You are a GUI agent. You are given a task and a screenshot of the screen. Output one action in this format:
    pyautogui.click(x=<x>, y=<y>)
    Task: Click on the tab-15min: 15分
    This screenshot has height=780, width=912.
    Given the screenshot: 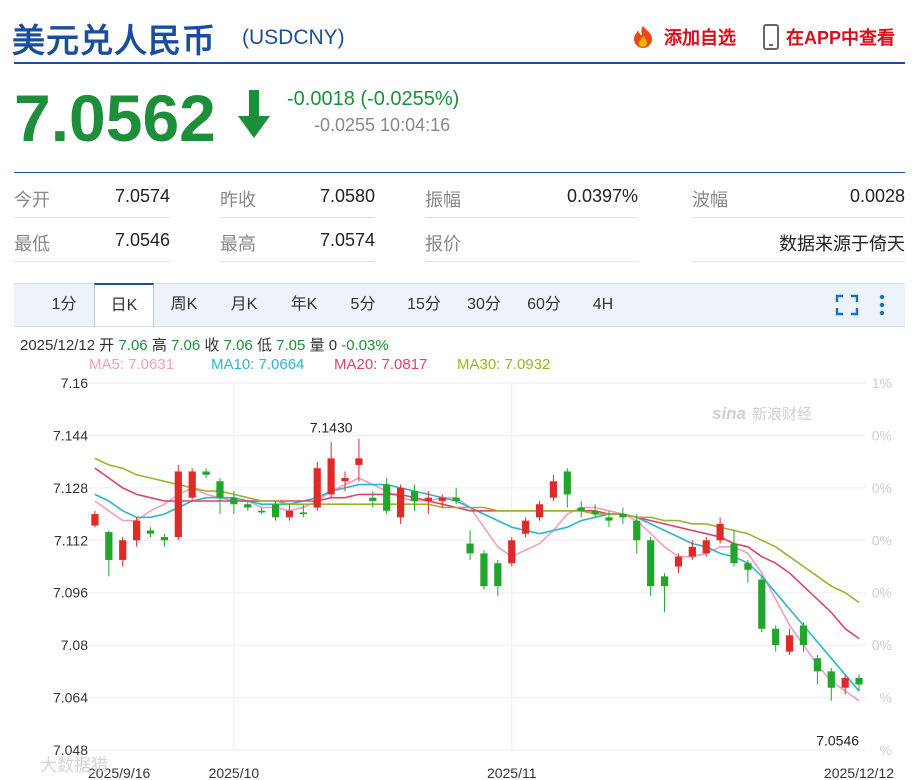 What is the action you would take?
    pyautogui.click(x=424, y=305)
    